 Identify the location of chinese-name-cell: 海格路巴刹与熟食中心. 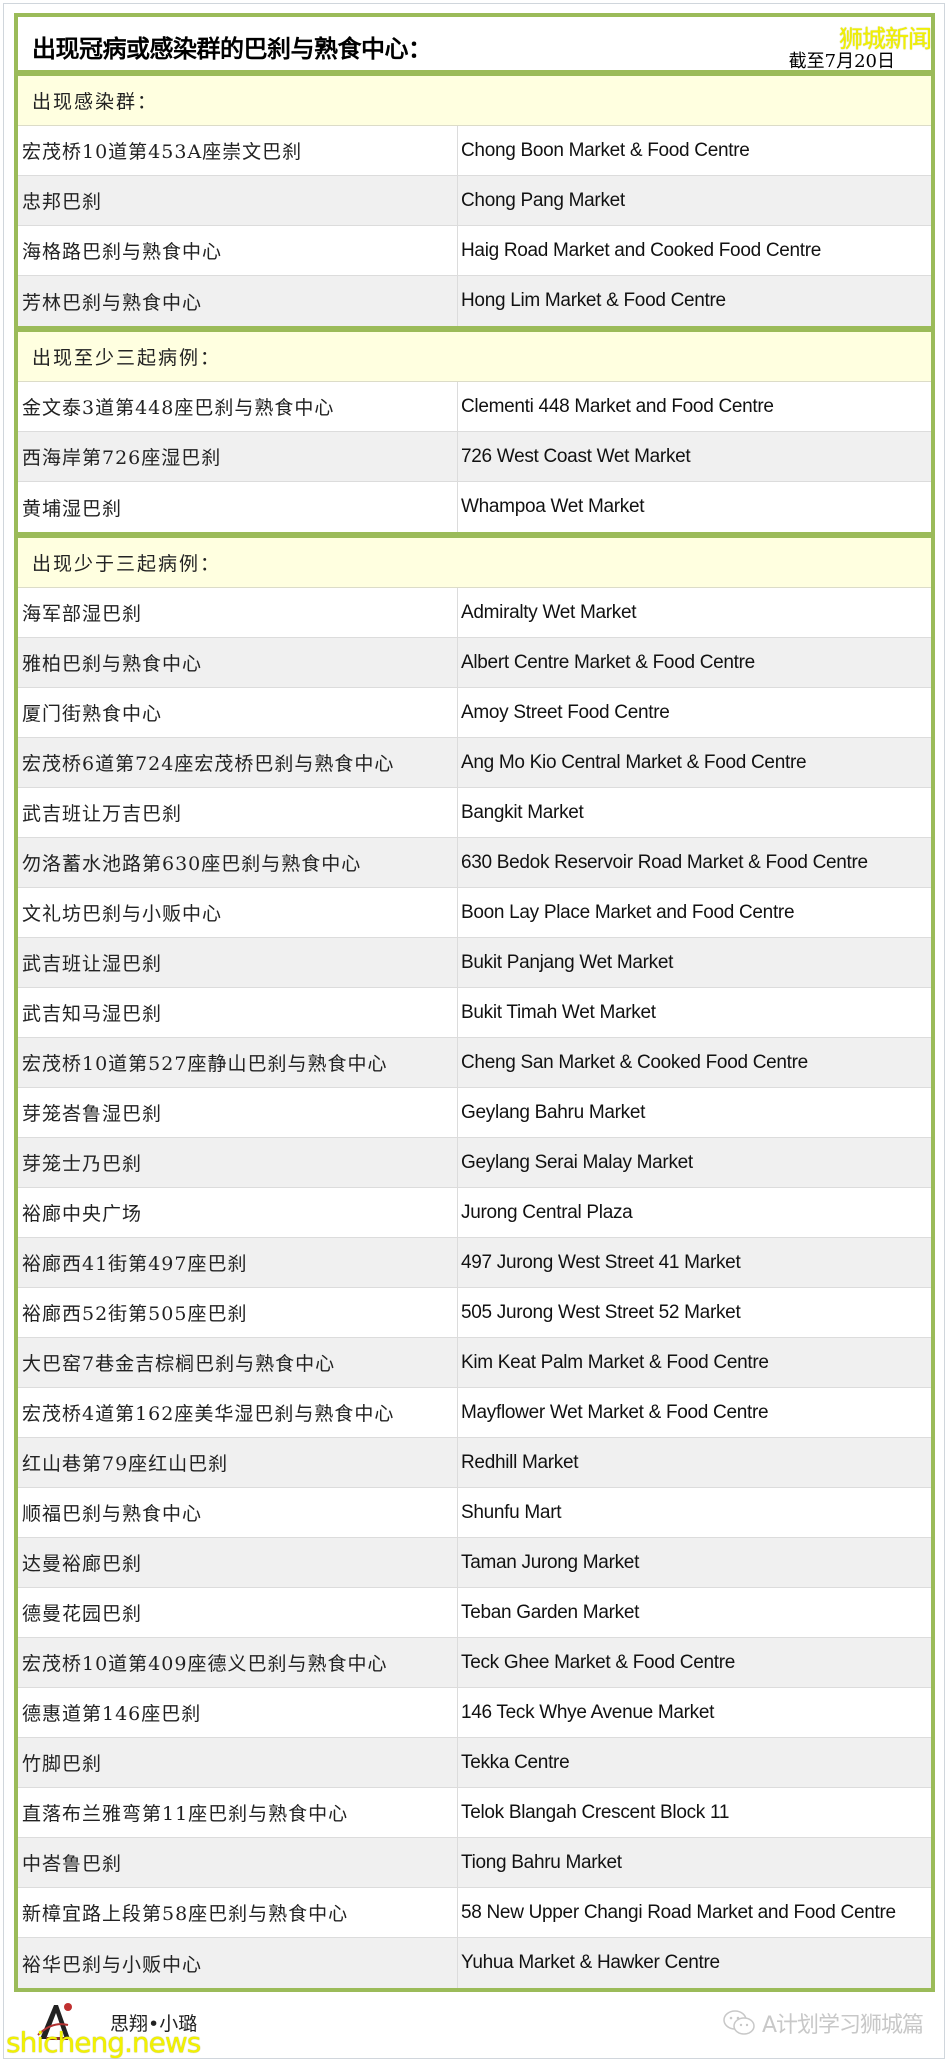
(238, 250).